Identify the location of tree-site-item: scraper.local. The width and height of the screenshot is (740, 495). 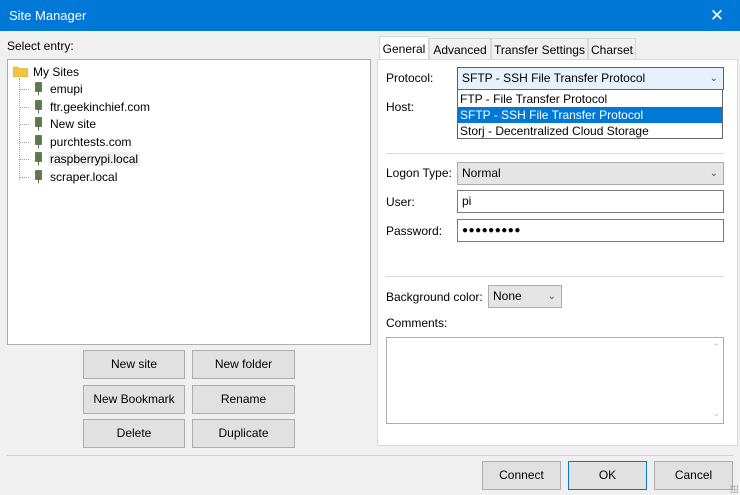
(83, 177).